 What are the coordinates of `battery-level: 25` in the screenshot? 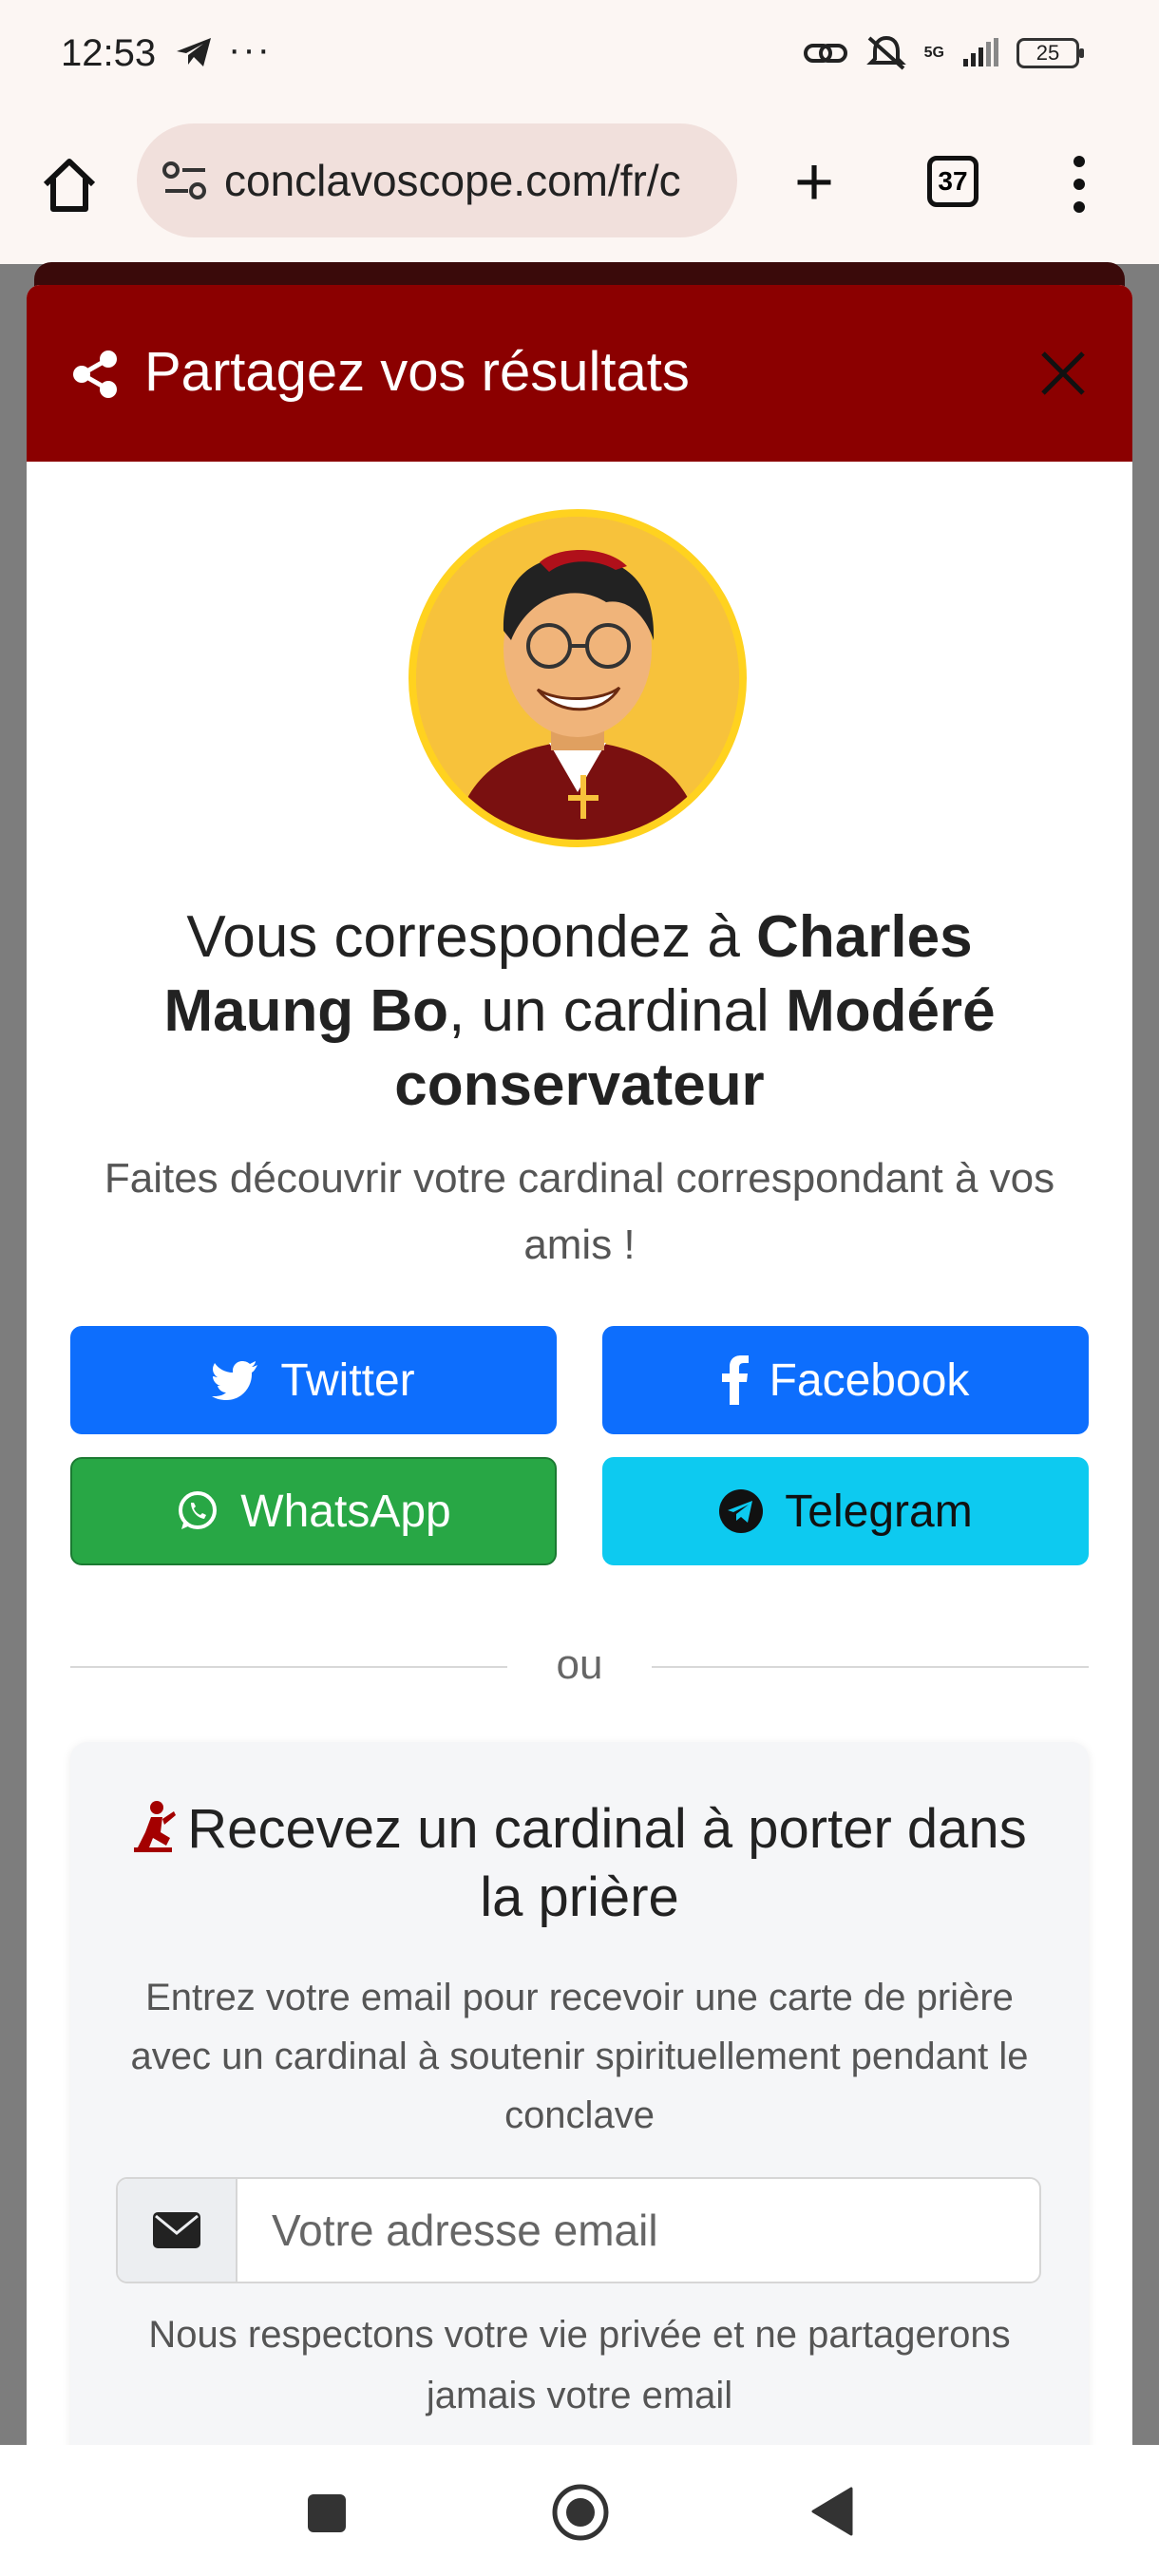 It's located at (1048, 53).